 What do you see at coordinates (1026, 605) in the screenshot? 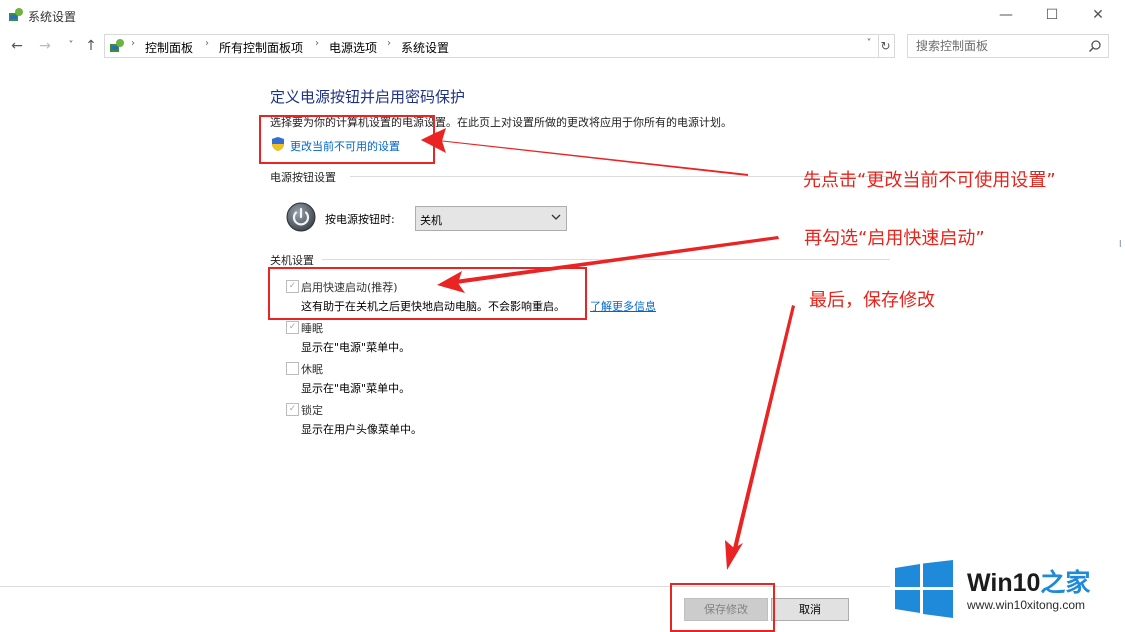
I see `watermark-url: www.win10xitong.com` at bounding box center [1026, 605].